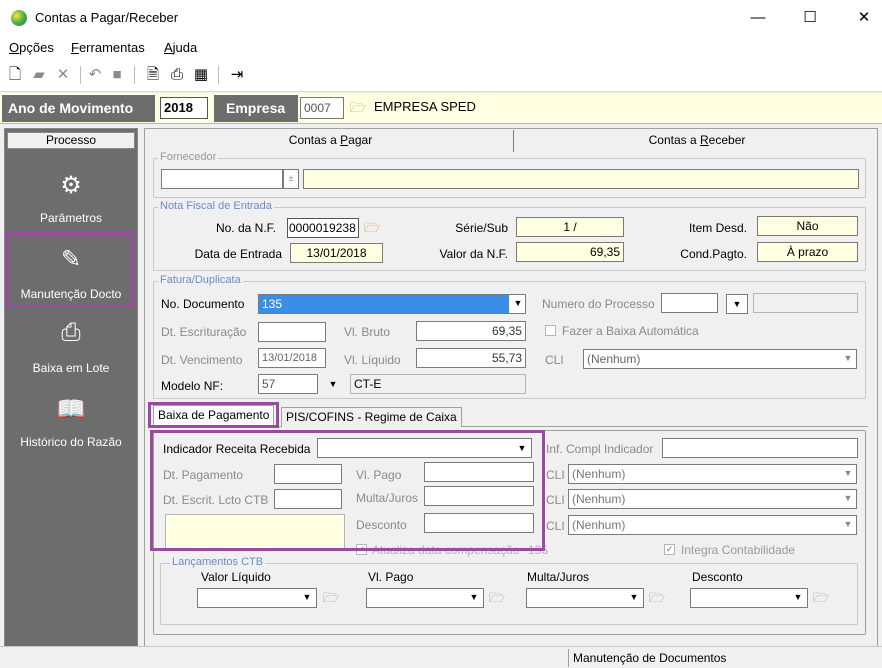  I want to click on preview-icon: 🗎, so click(153, 75).